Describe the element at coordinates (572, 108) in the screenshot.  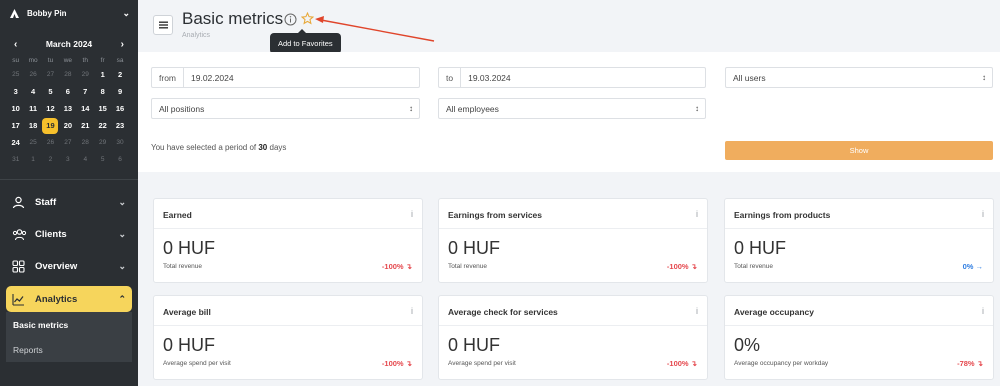
I see `employees-select: All employees ↕` at that location.